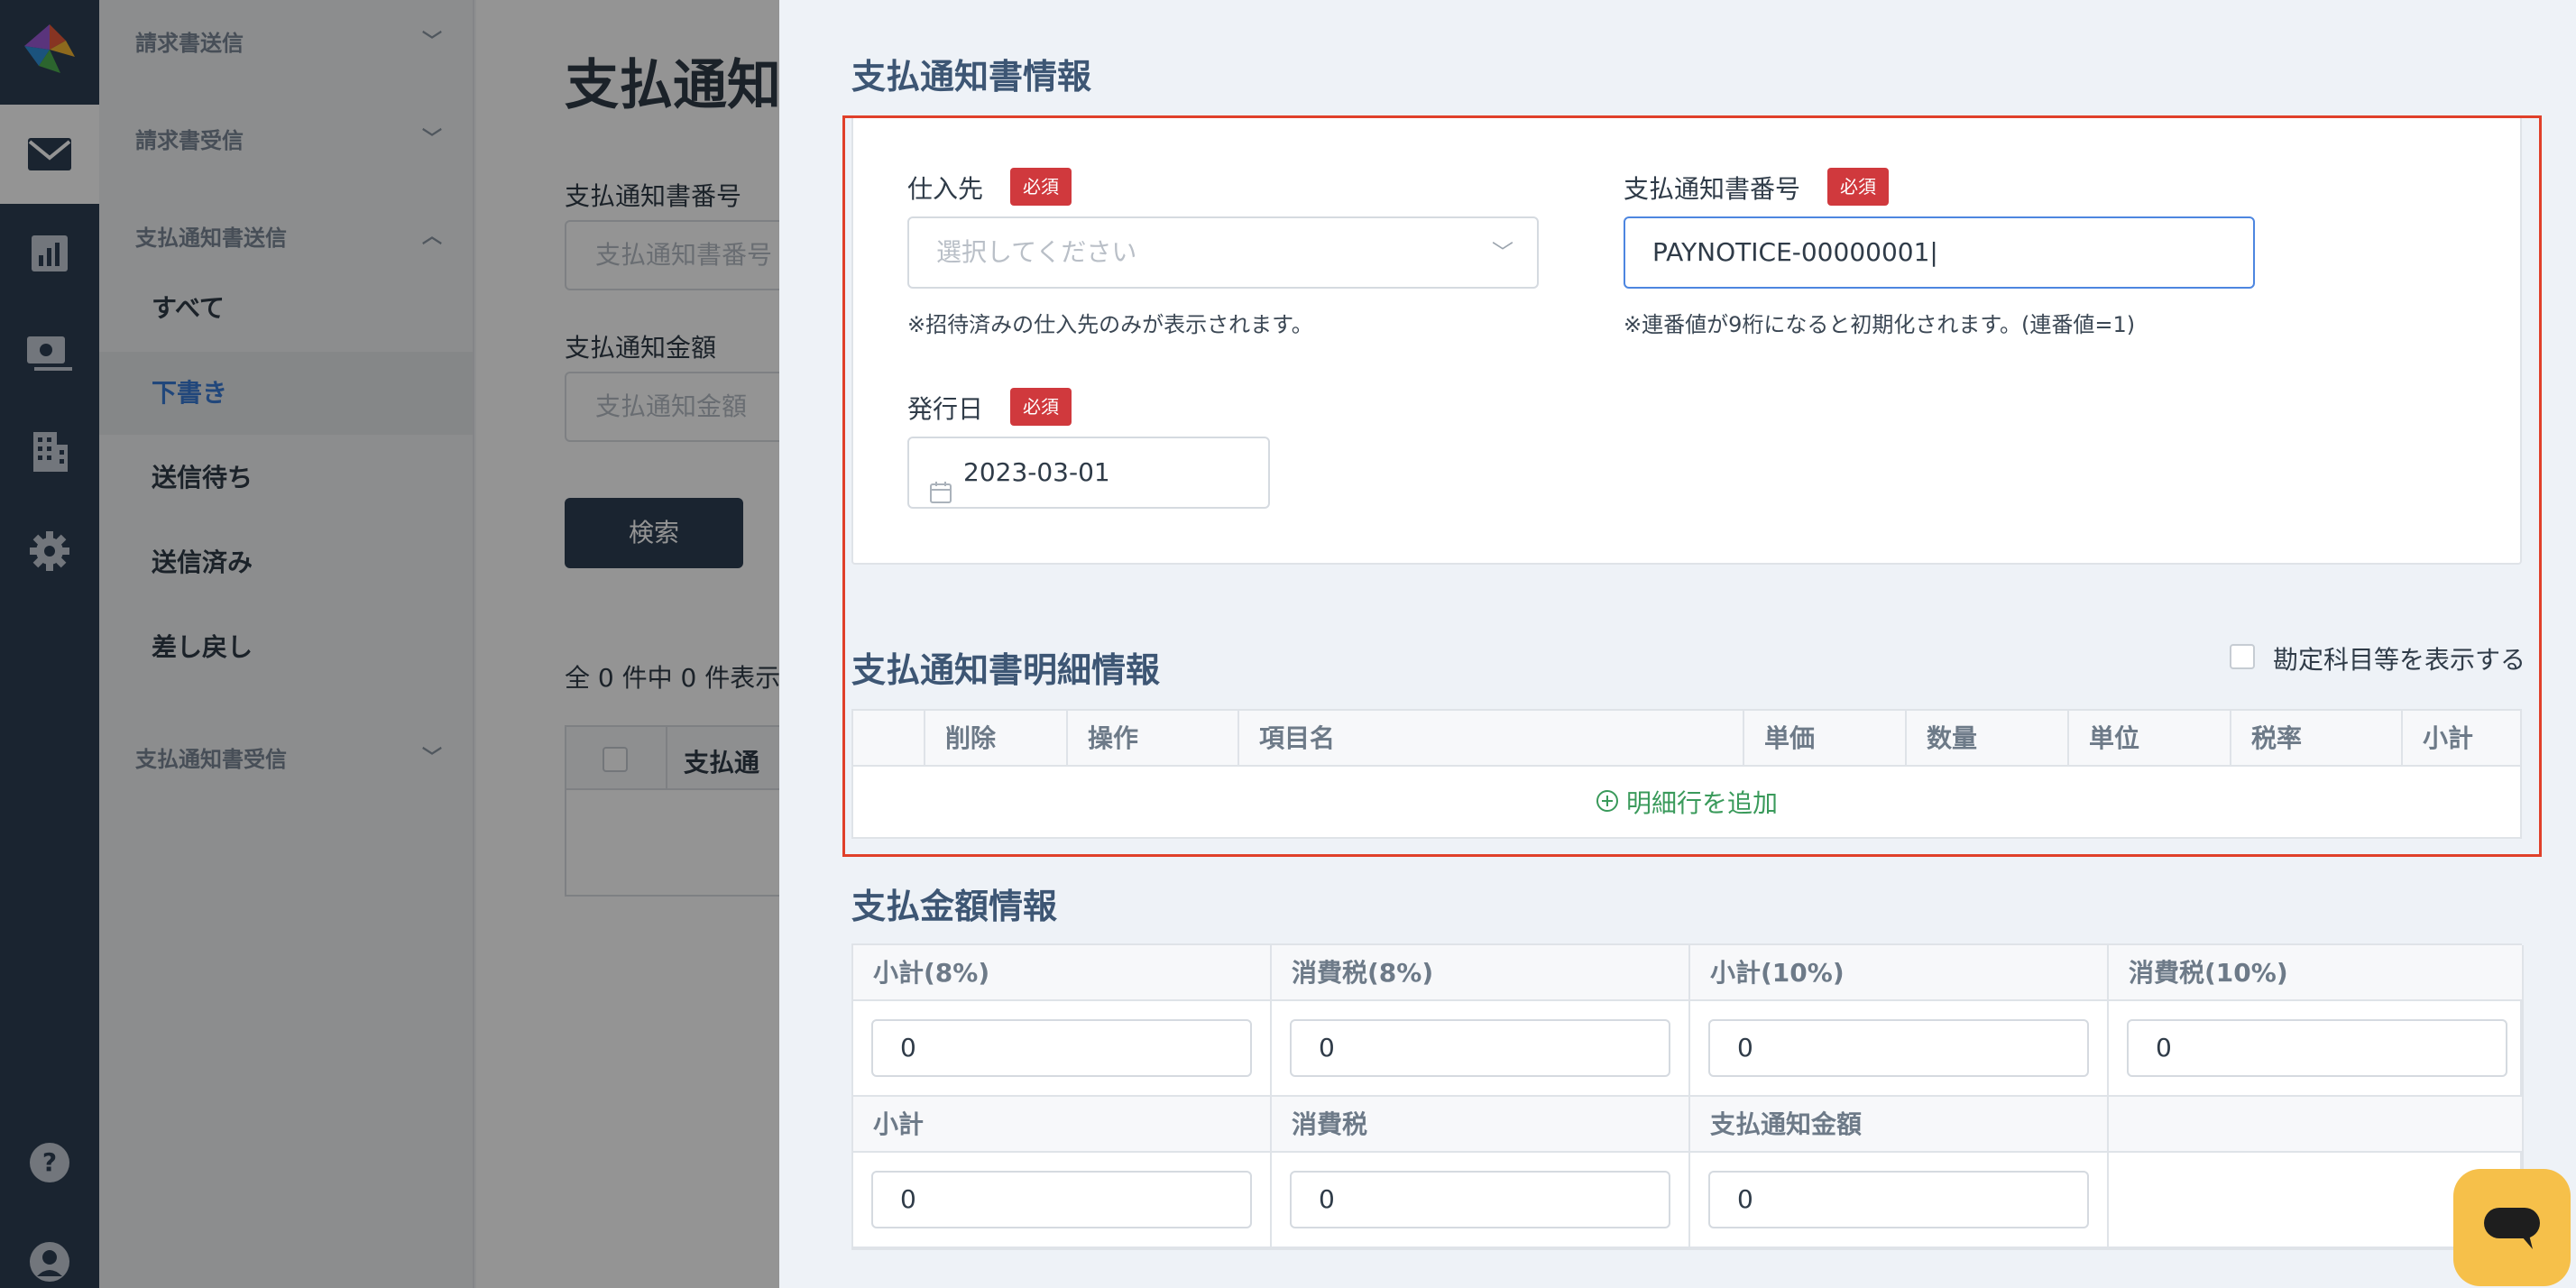 Image resolution: width=2576 pixels, height=1288 pixels. Describe the element at coordinates (1061, 1048) in the screenshot. I see `subtotal-8-input: 0` at that location.